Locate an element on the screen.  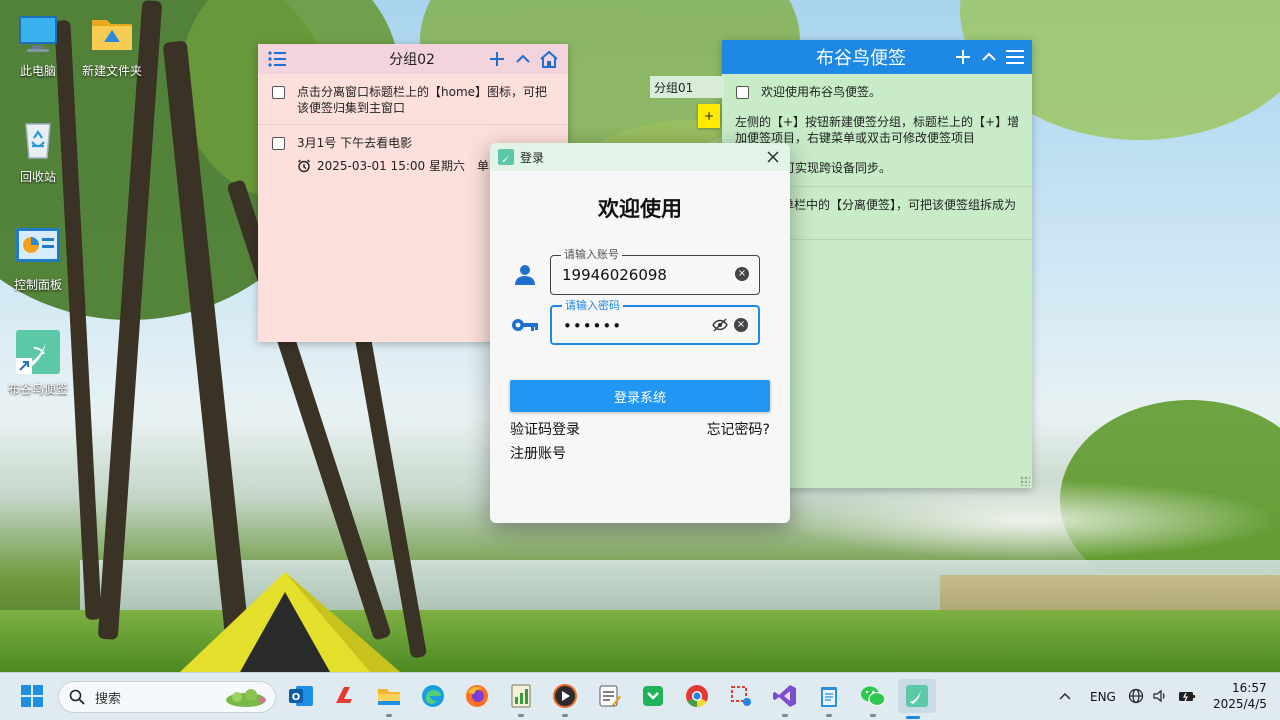
close-icon is located at coordinates (773, 157).